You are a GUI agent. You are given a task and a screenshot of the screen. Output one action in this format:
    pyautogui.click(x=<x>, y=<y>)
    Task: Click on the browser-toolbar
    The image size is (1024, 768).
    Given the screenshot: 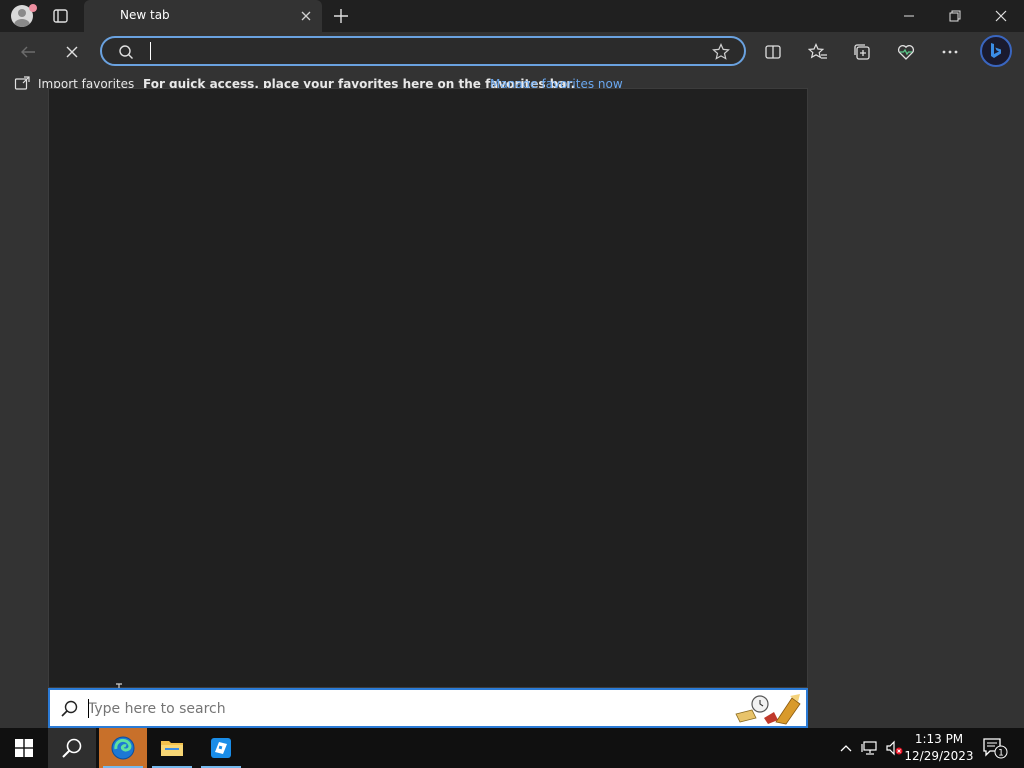 What is the action you would take?
    pyautogui.click(x=512, y=52)
    